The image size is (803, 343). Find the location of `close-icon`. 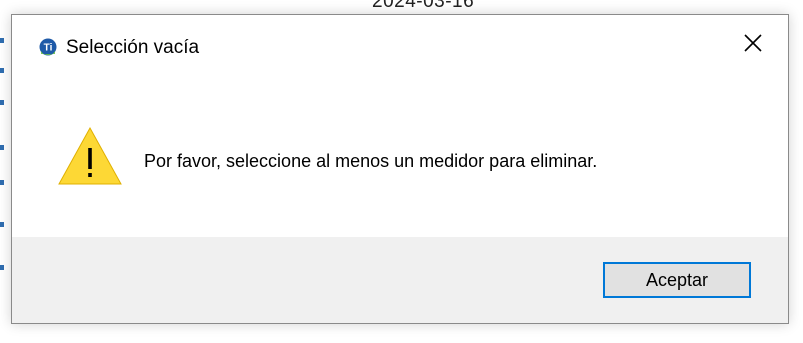

close-icon is located at coordinates (753, 43).